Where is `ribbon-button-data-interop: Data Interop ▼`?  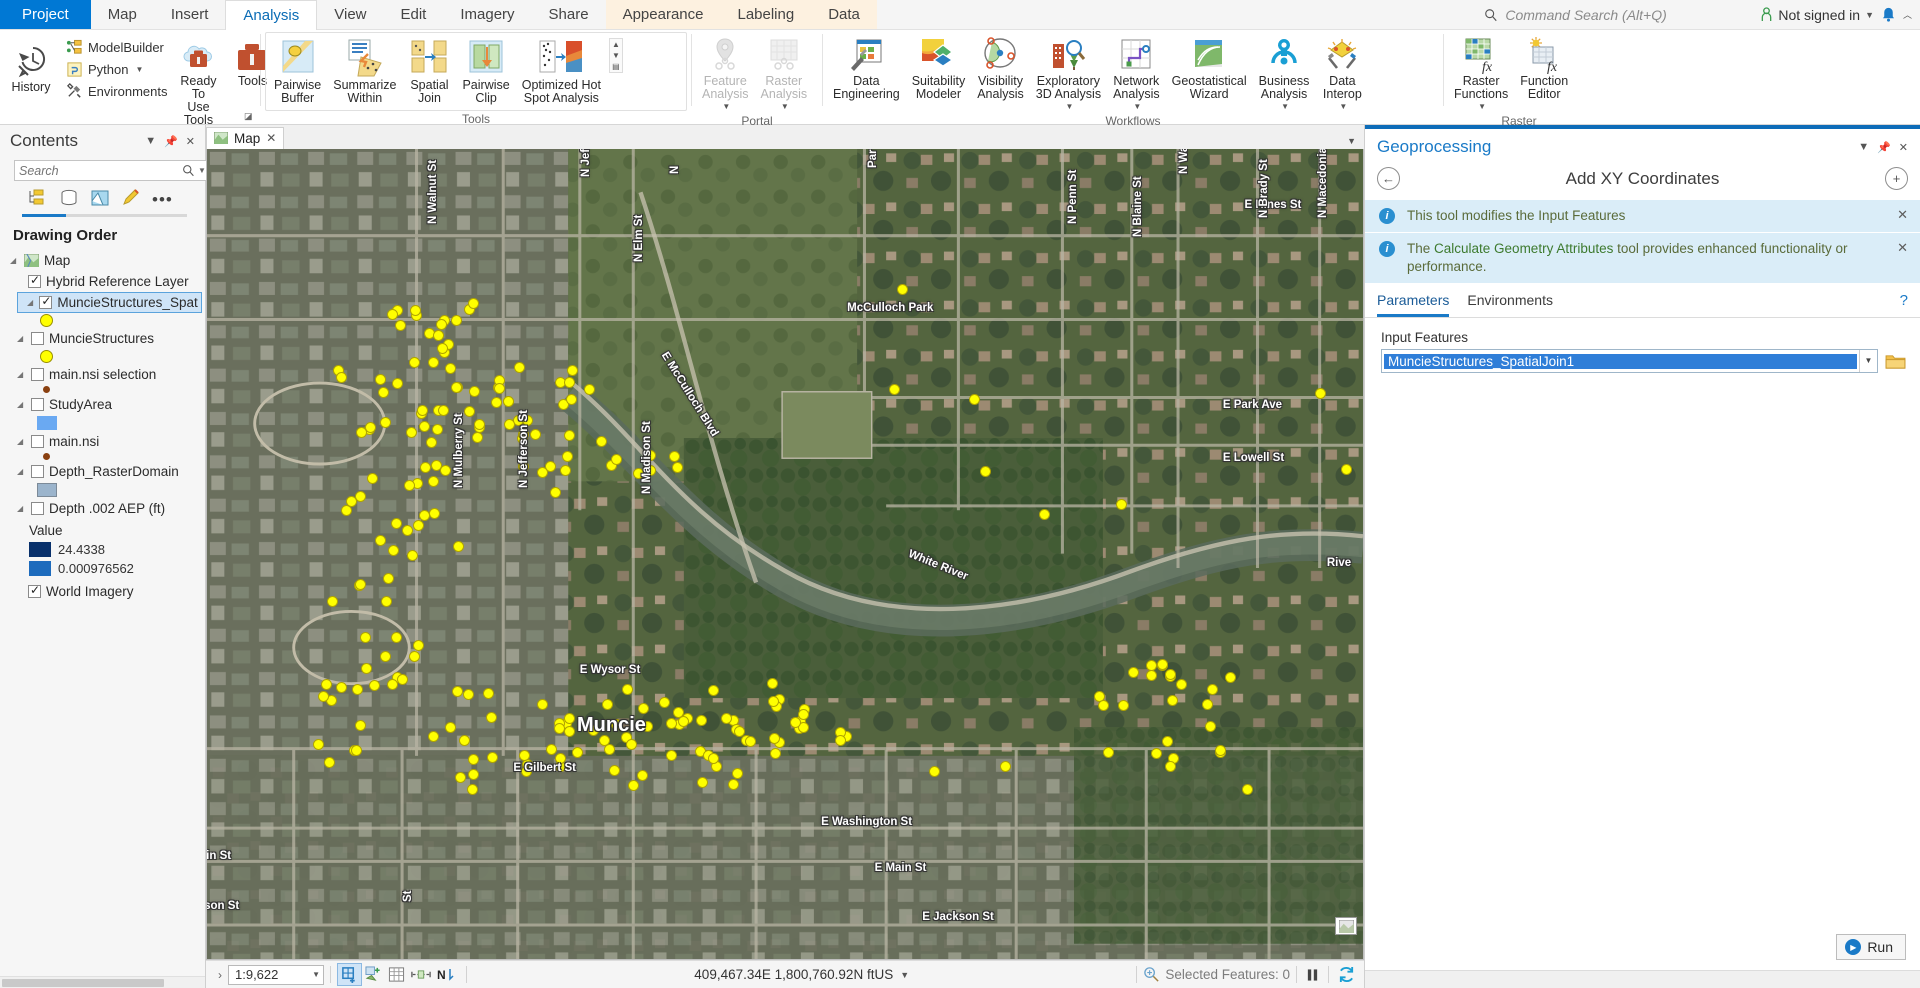 ribbon-button-data-interop: Data Interop ▼ is located at coordinates (1342, 73).